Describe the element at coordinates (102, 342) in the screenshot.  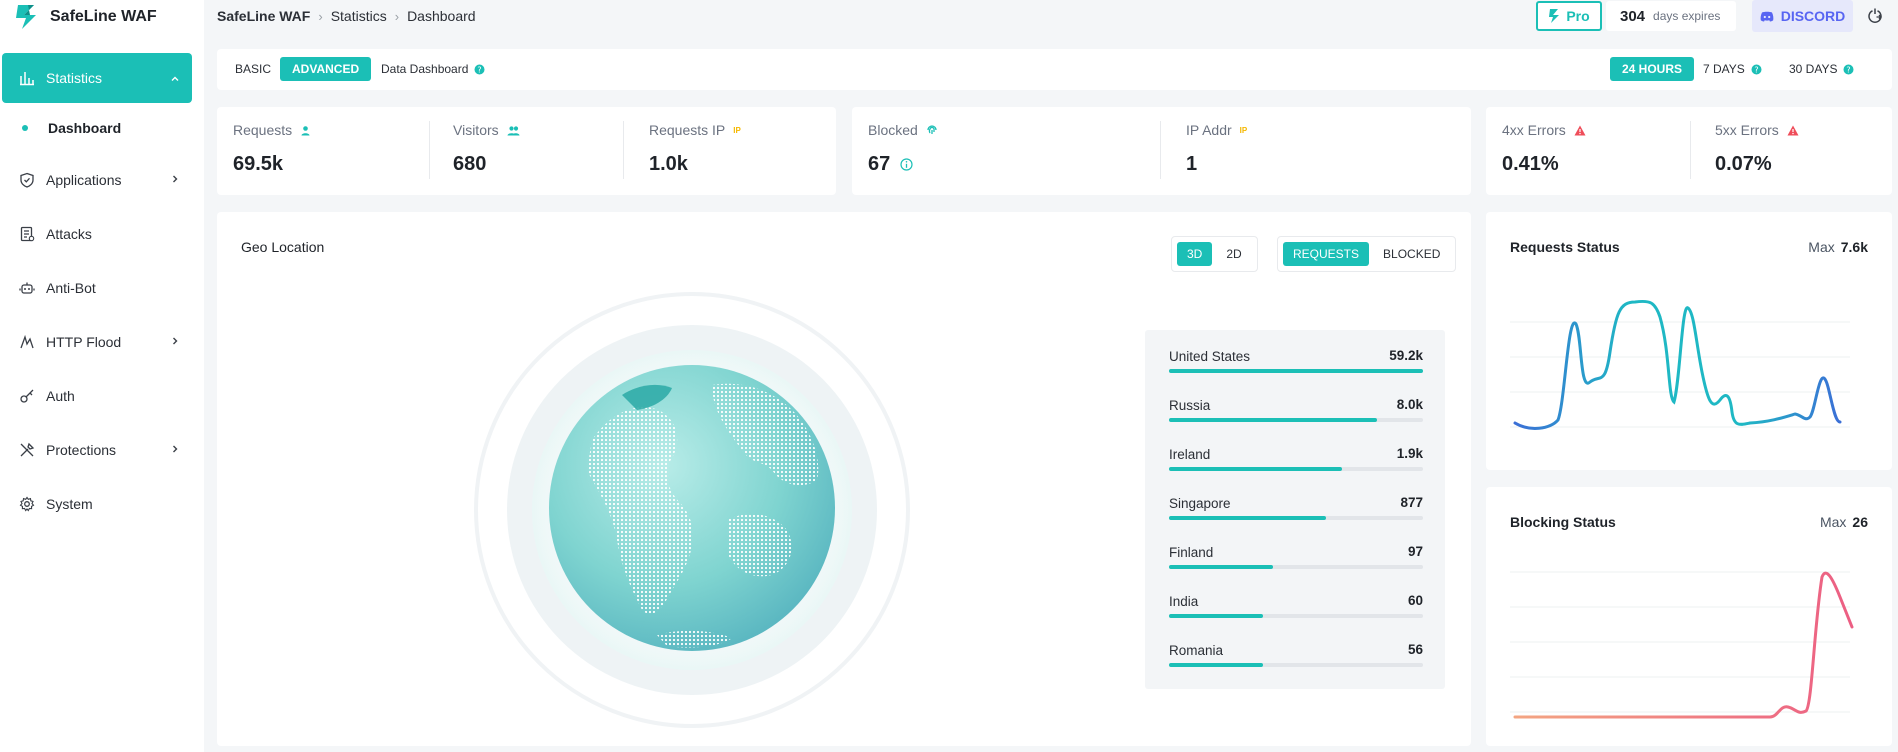
I see `sidebar-item-http-flood: HTTP Flood` at that location.